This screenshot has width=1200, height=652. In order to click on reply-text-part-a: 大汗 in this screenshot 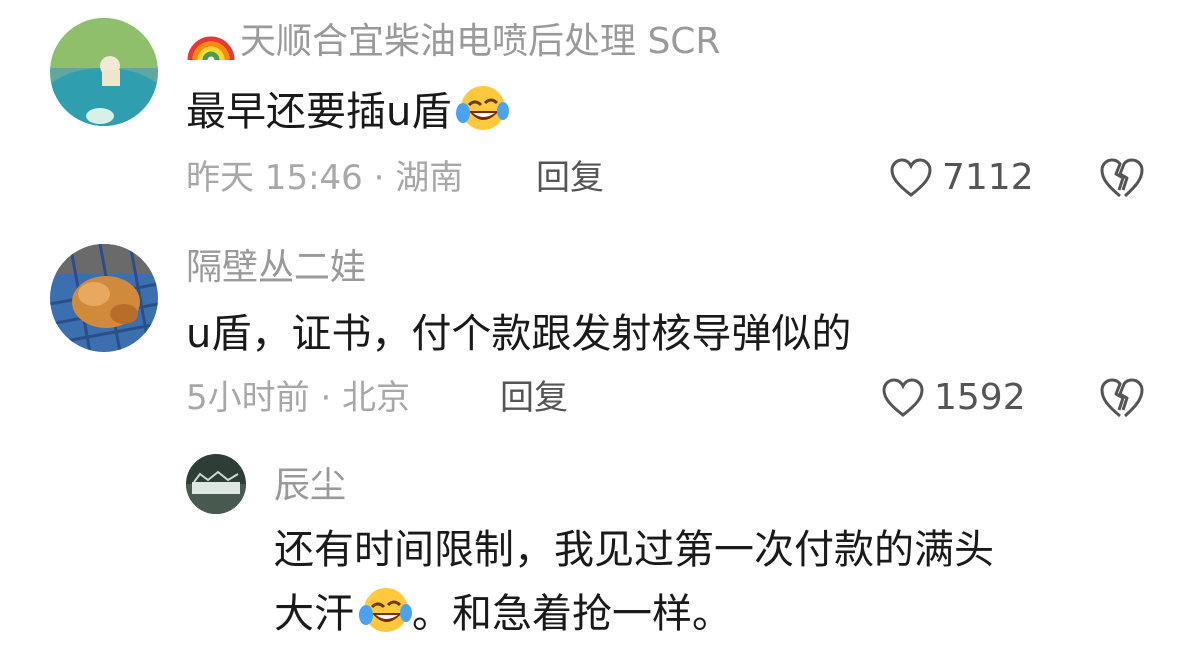, I will do `click(314, 614)`.